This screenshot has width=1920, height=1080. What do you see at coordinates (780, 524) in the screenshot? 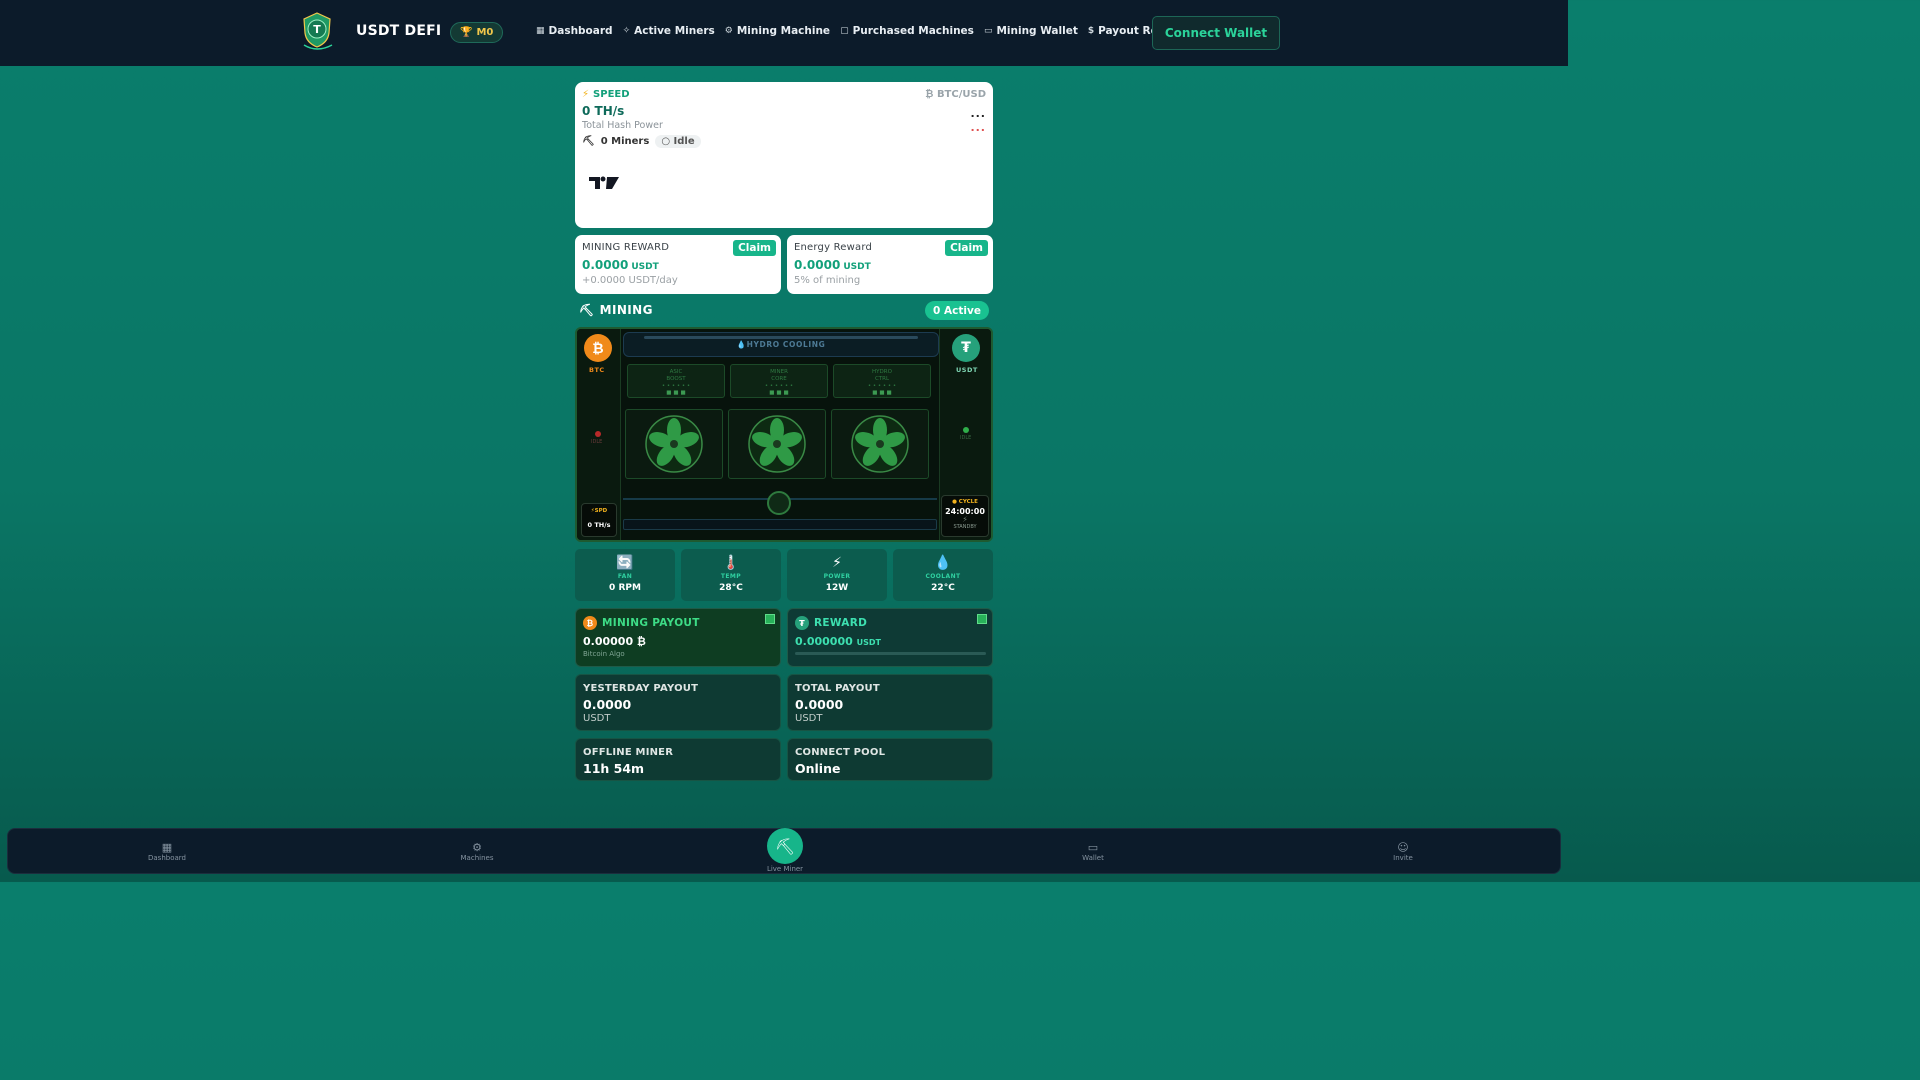
I see `tick-strip` at bounding box center [780, 524].